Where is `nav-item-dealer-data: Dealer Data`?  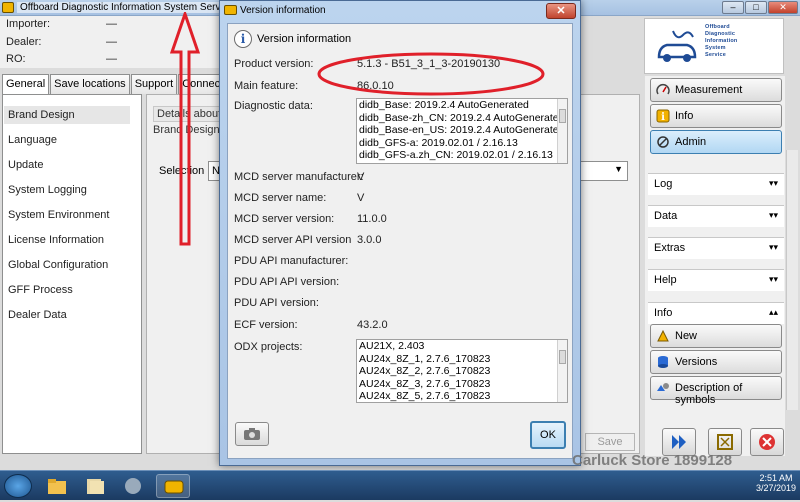 nav-item-dealer-data: Dealer Data is located at coordinates (67, 315).